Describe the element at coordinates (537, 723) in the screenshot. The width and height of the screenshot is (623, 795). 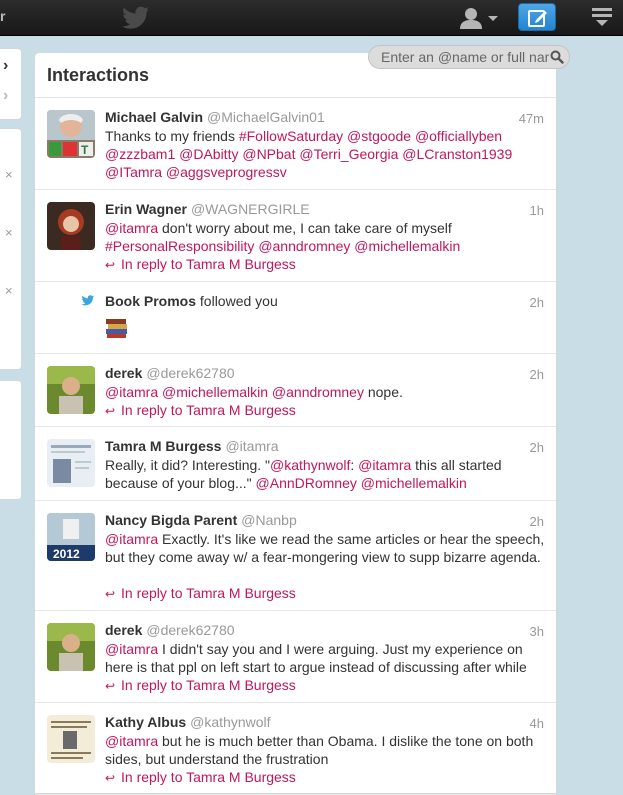
I see `tweet-time: 4h` at that location.